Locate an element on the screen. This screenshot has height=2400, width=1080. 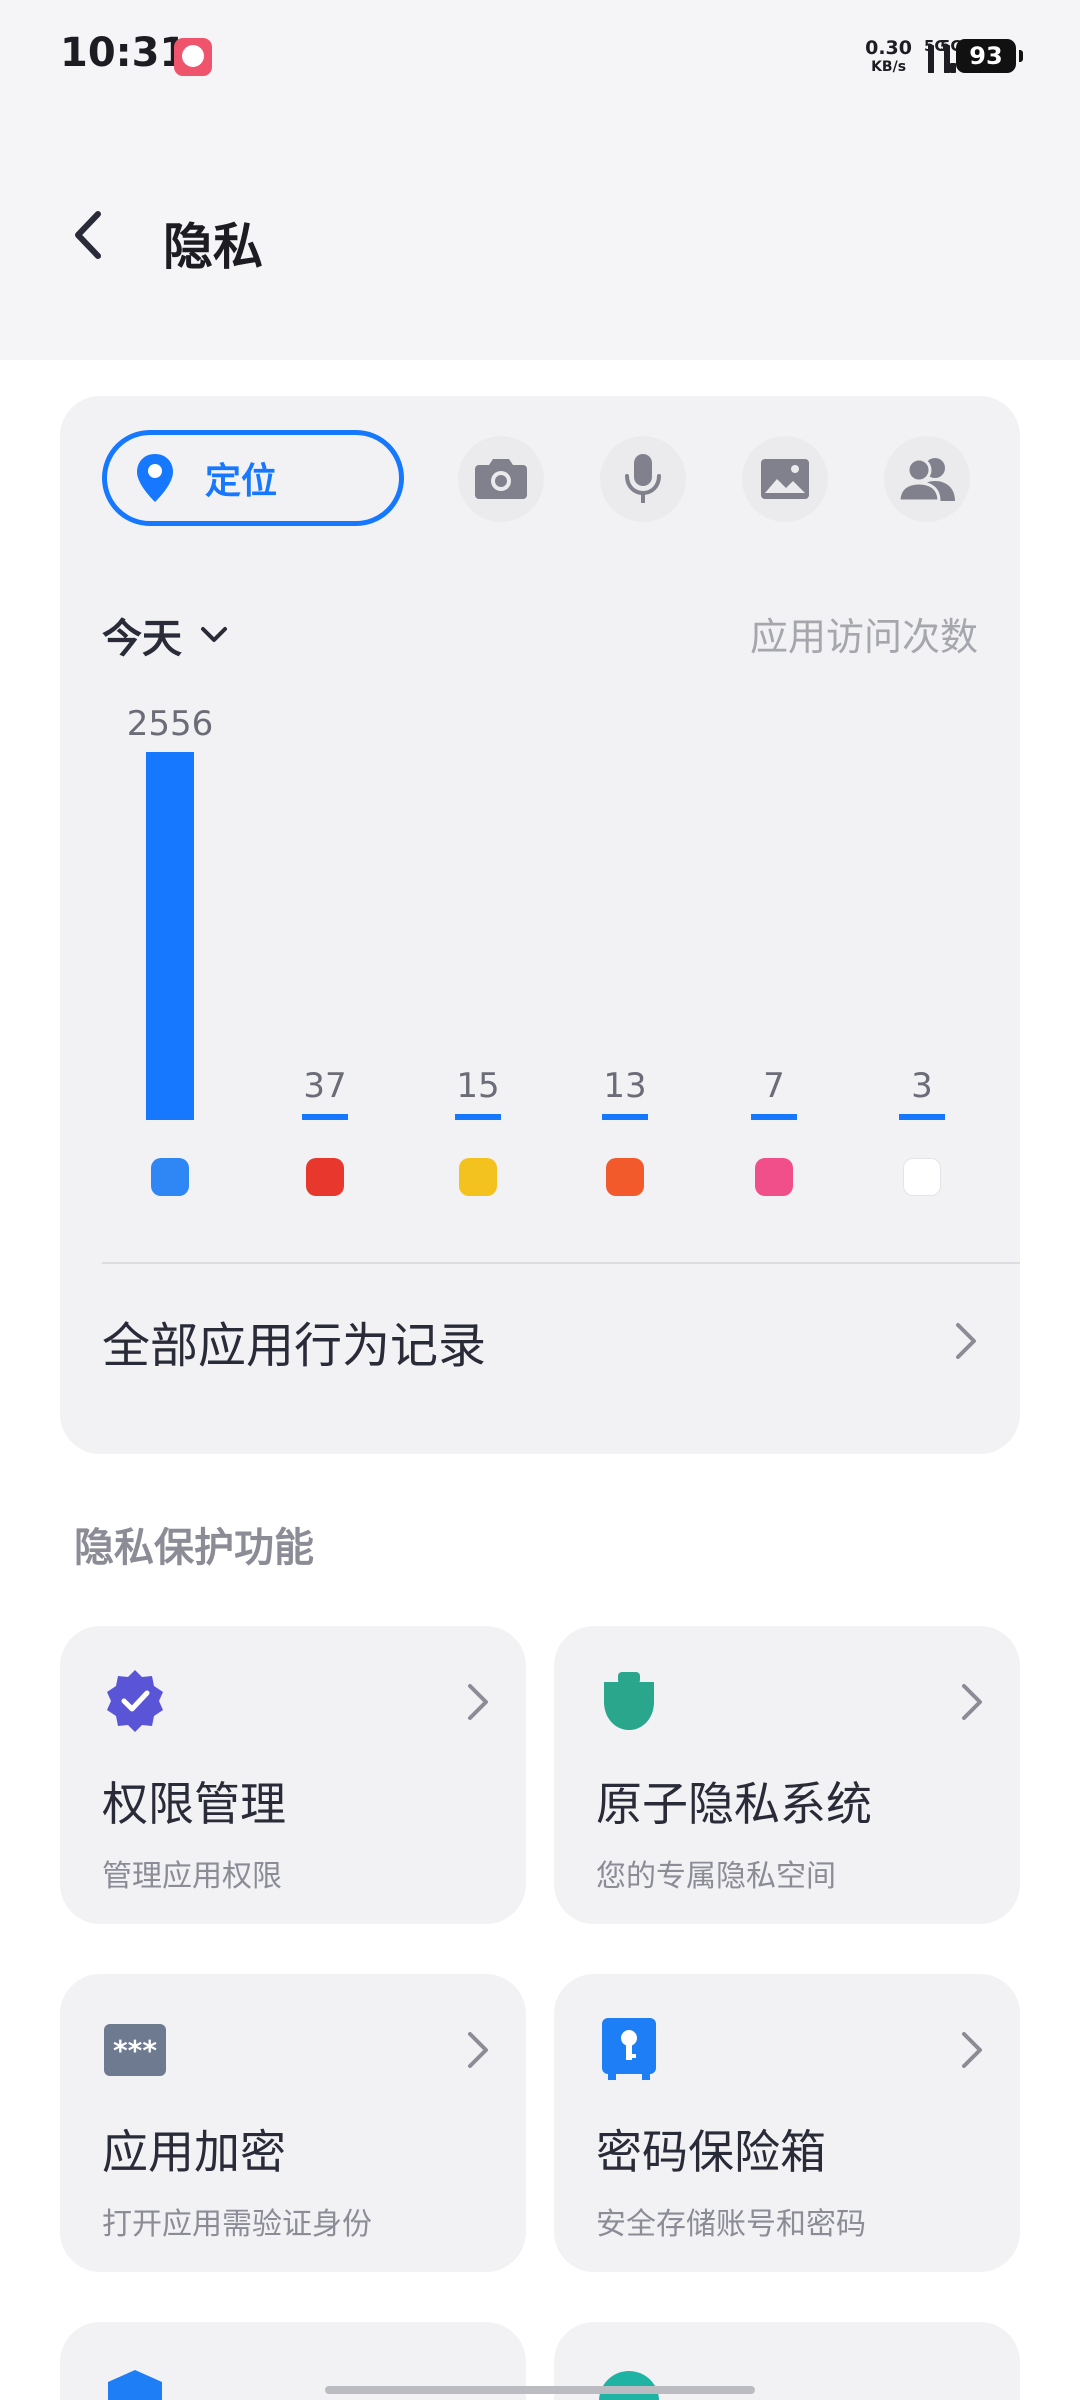
tab-location: 定位 is located at coordinates (253, 478).